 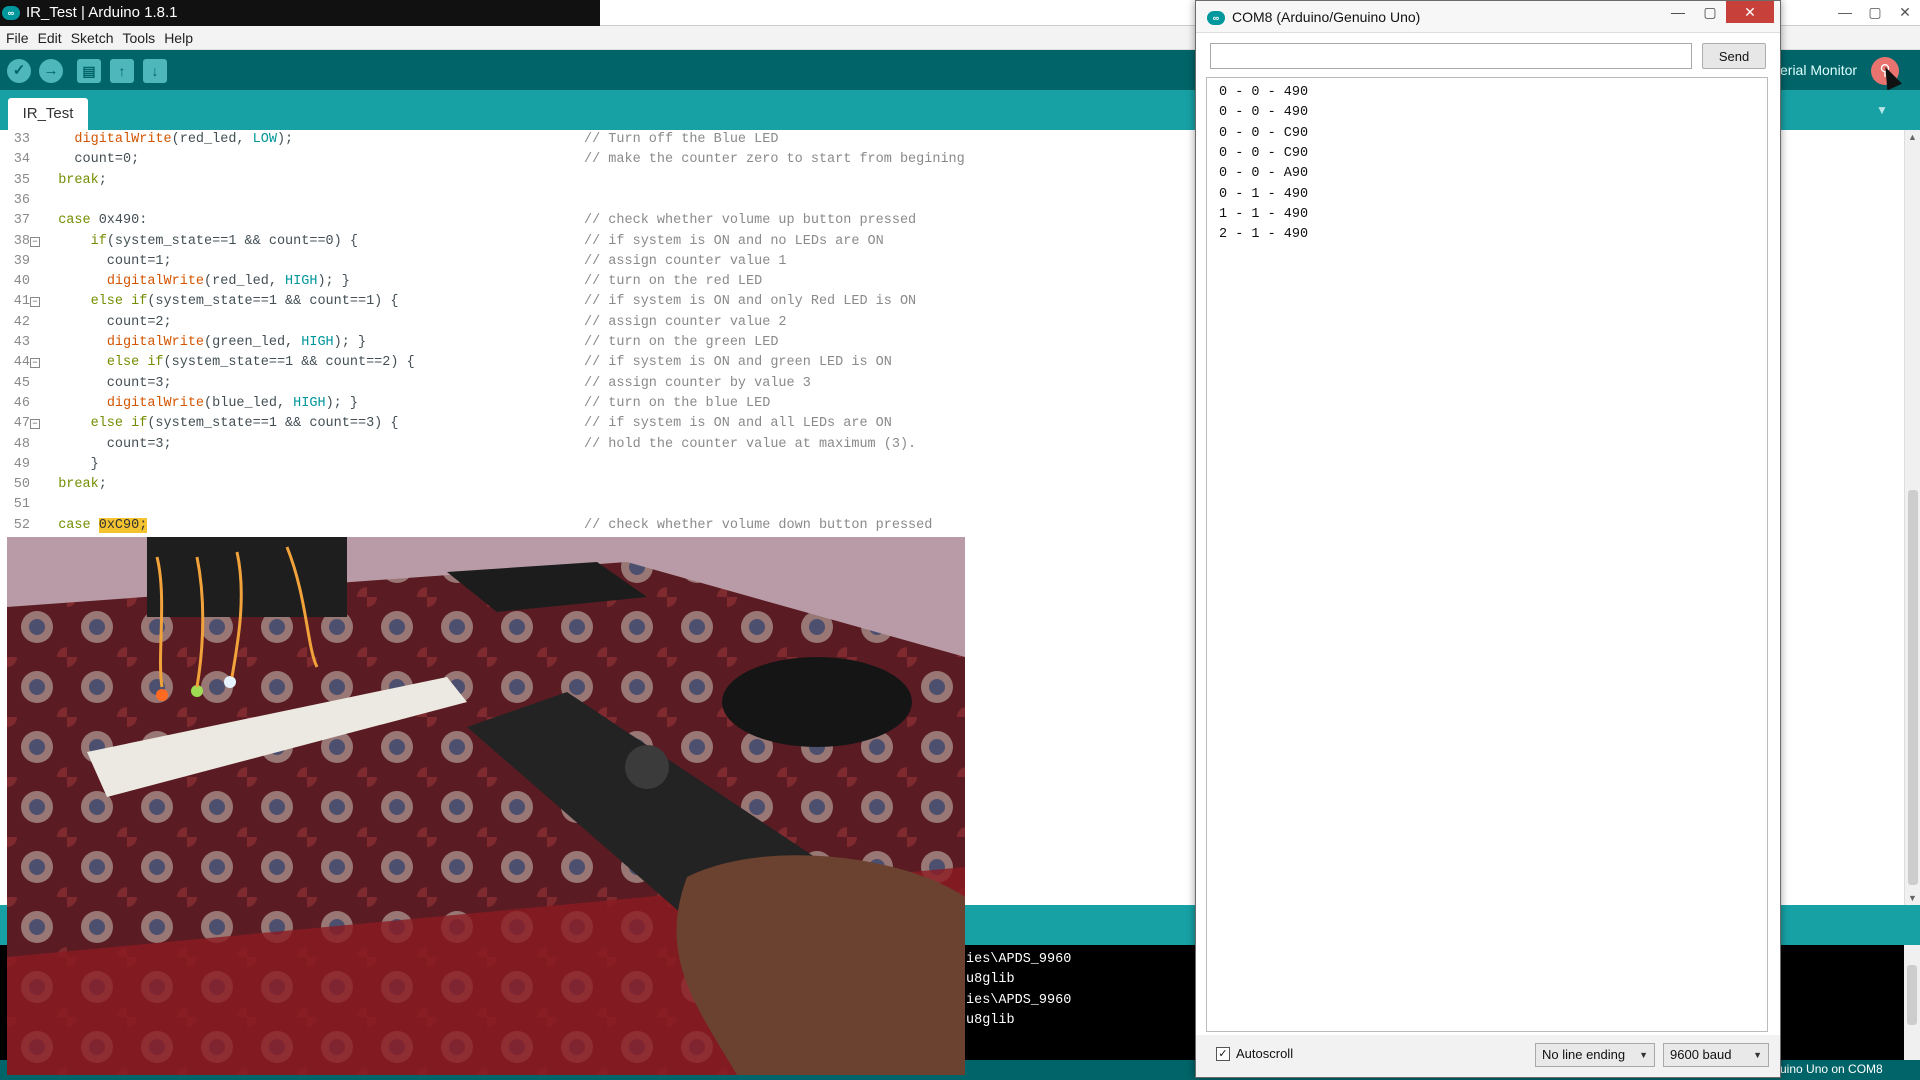 I want to click on code-content: count=0;, so click(x=91, y=160).